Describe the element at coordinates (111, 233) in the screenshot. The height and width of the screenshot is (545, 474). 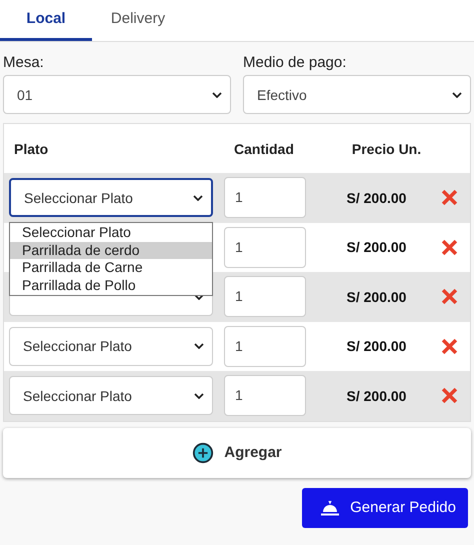
I see `dropdown-option: Seleccionar Plato` at that location.